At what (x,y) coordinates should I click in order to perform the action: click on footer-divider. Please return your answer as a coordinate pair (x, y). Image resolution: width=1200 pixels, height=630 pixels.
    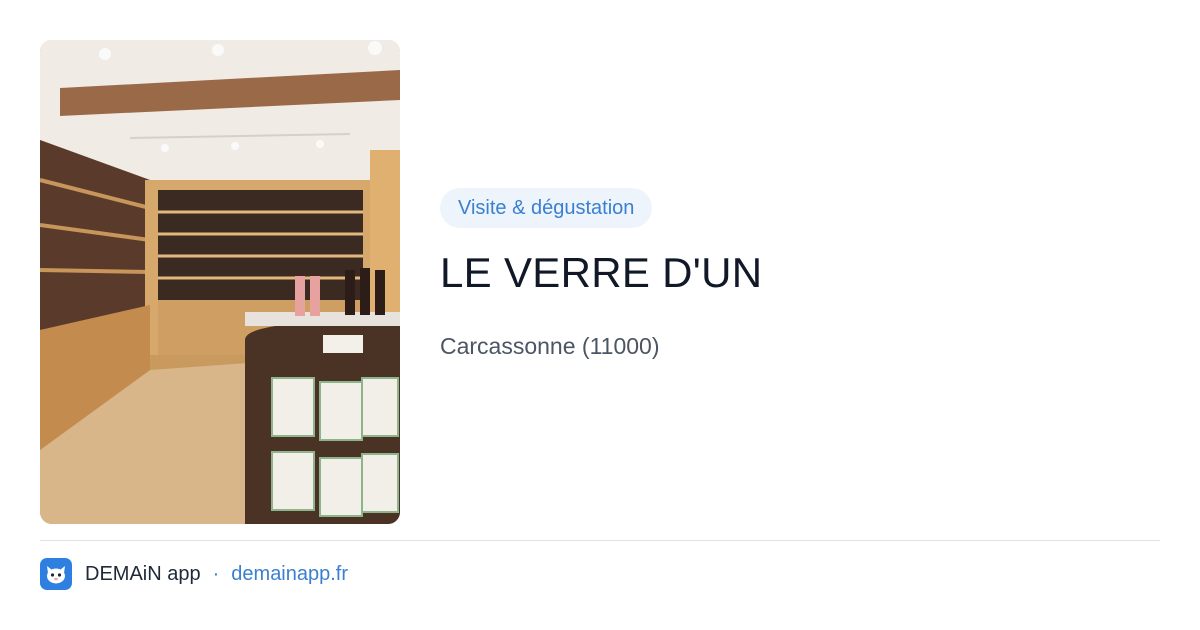
    Looking at the image, I should click on (600, 540).